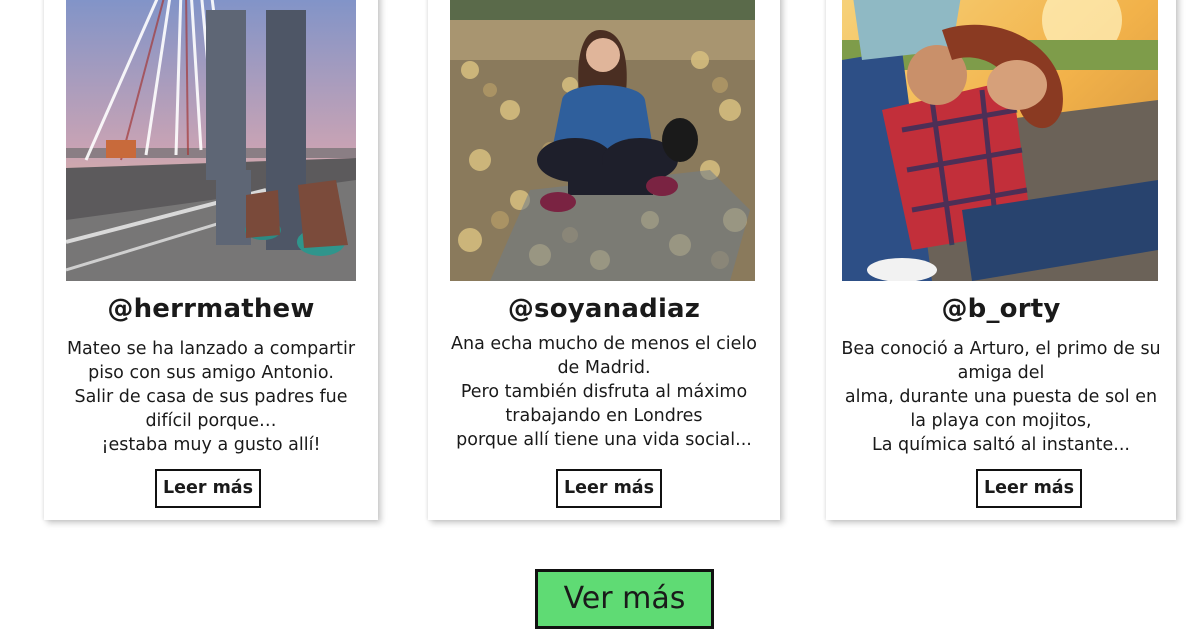 The image size is (1200, 629). Describe the element at coordinates (1001, 349) in the screenshot. I see `bio-line: Bea conoció a Arturo, el primo de su` at that location.